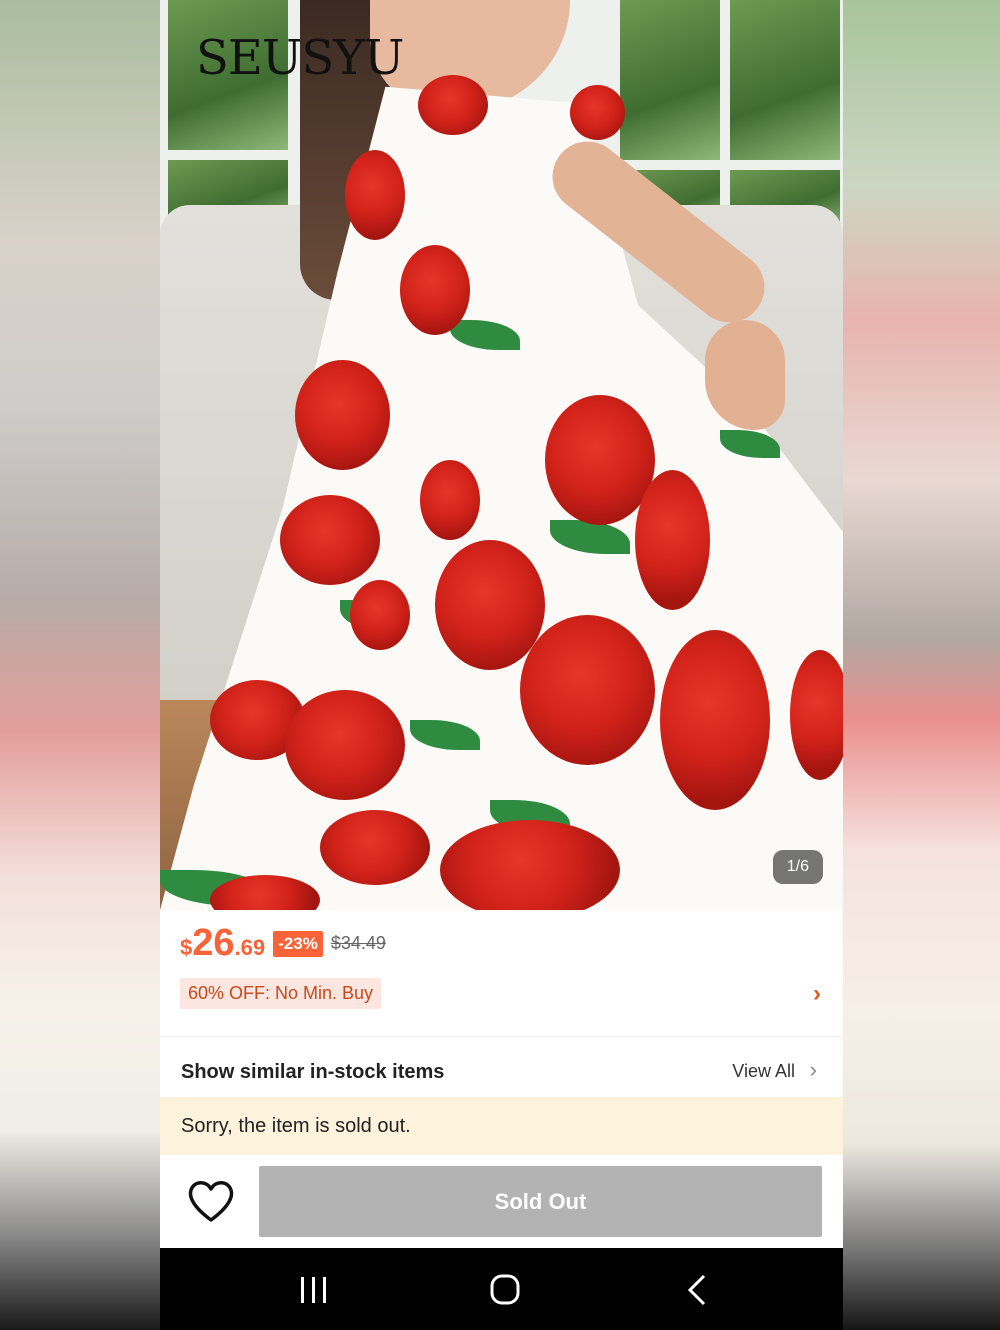 The image size is (1000, 1330). Describe the element at coordinates (313, 1072) in the screenshot. I see `similar-items-title: Show similar in-stock items` at that location.